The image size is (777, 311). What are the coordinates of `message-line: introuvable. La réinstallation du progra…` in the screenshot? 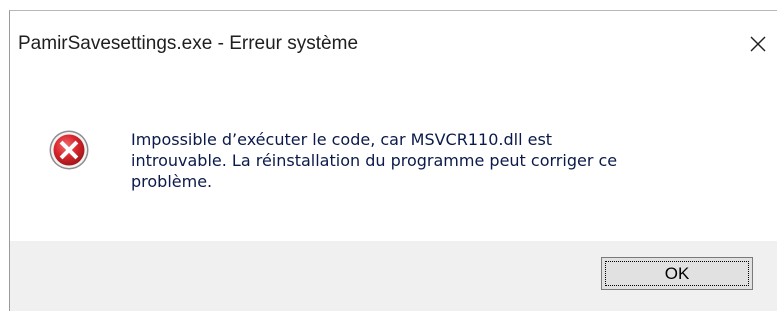 It's located at (374, 160).